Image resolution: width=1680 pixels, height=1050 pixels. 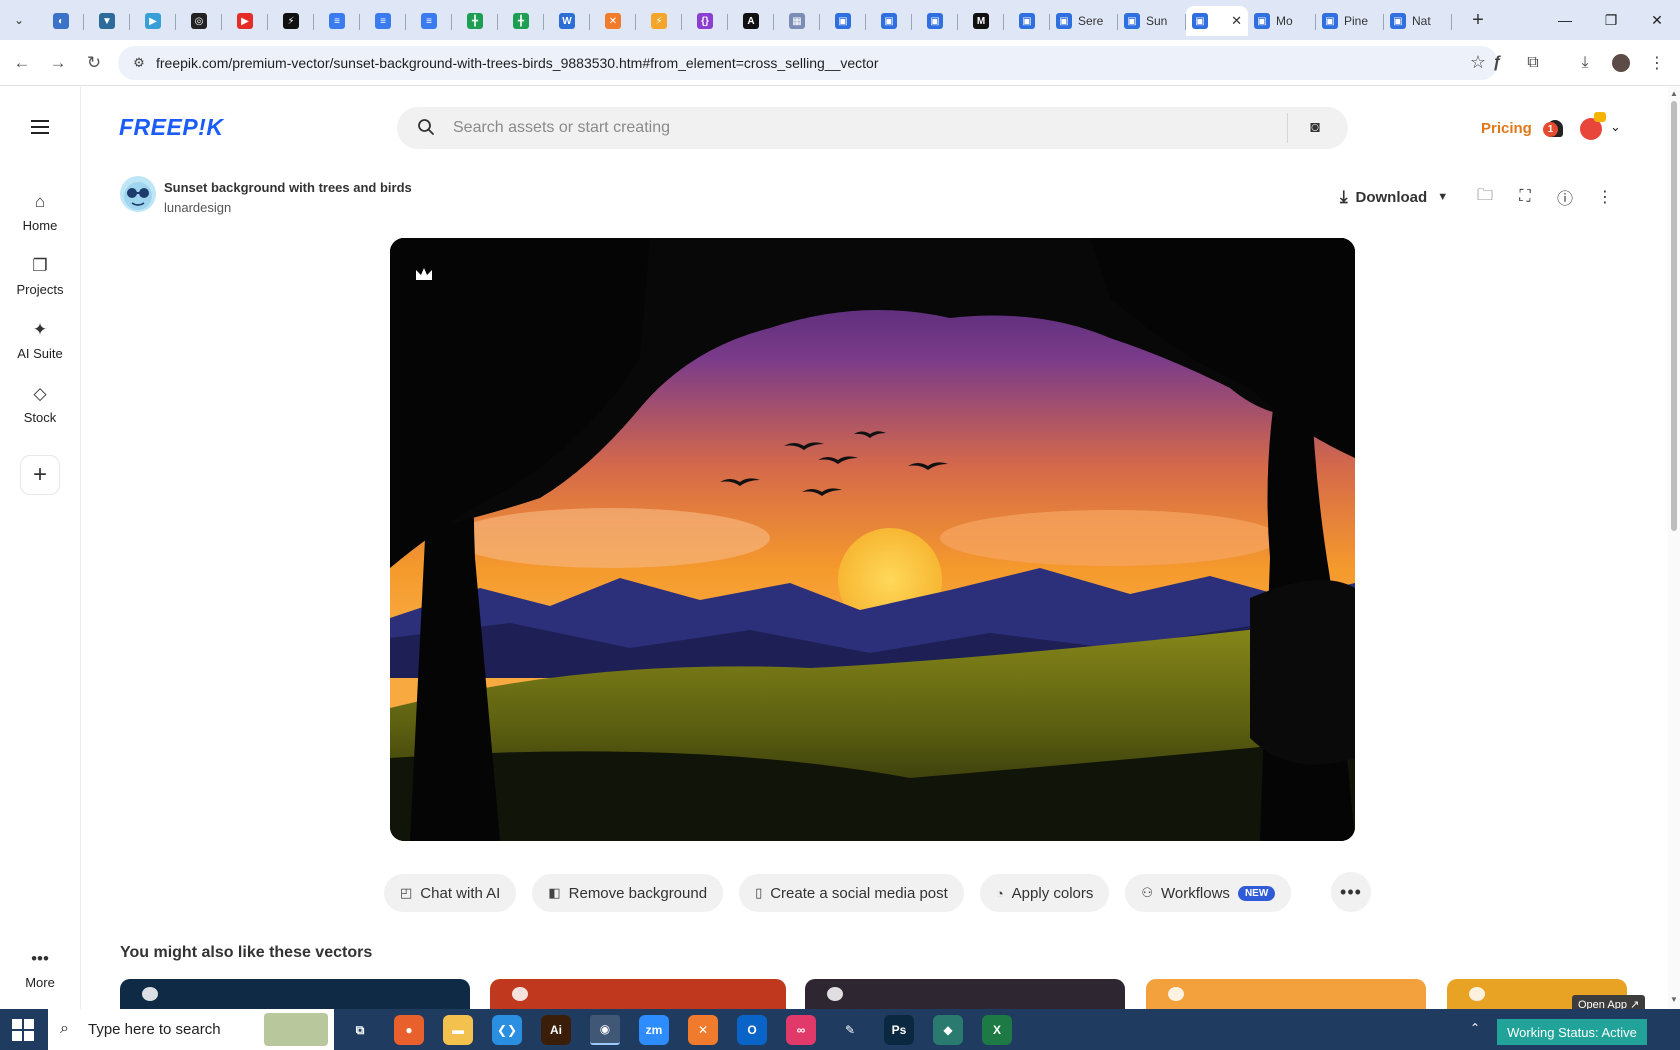 What do you see at coordinates (1217, 21) in the screenshot?
I see `tab-active: ▣ ✕` at bounding box center [1217, 21].